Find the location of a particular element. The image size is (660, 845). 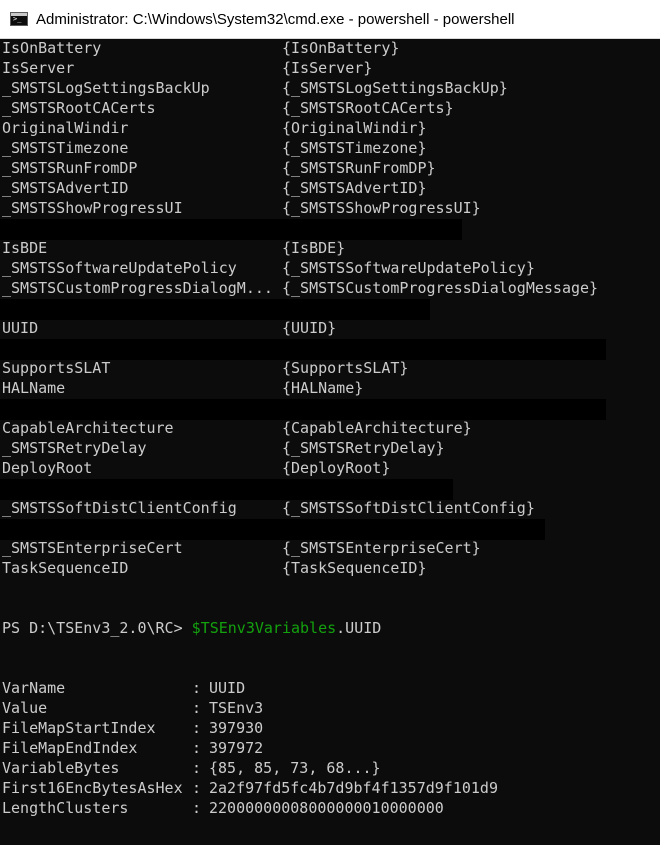

result-value: 397930 is located at coordinates (236, 728).